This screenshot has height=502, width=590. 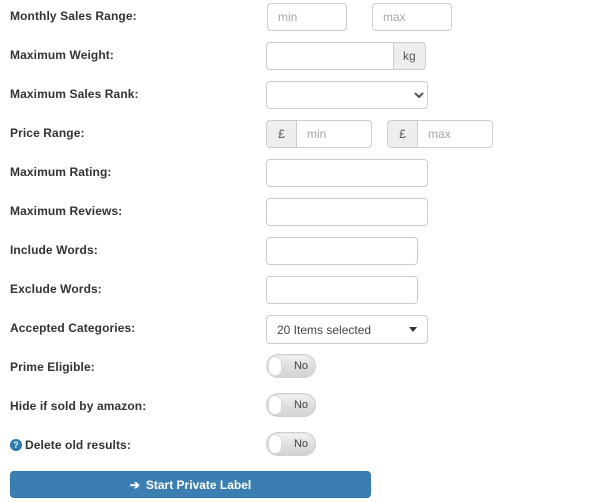 I want to click on form-row-price-range: Price Range: £ £, so click(x=295, y=136).